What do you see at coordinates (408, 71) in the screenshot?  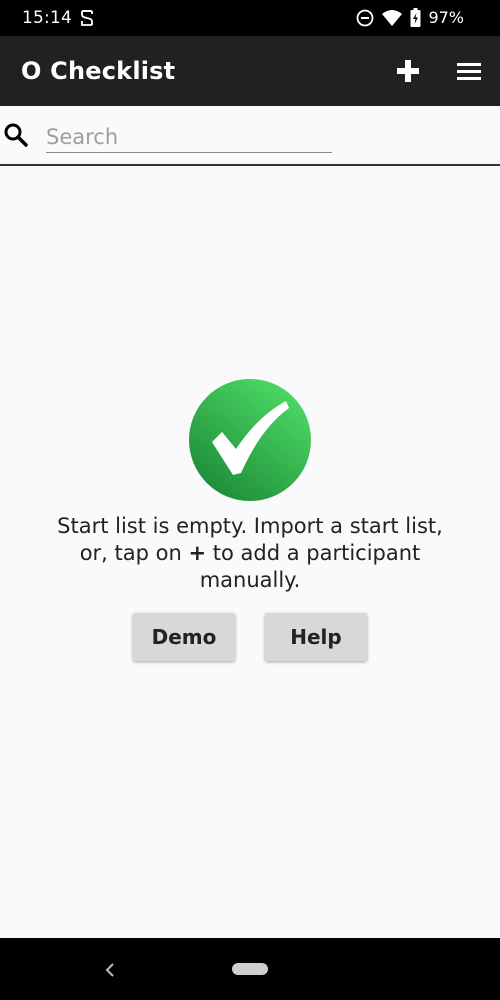 I see `add-icon` at bounding box center [408, 71].